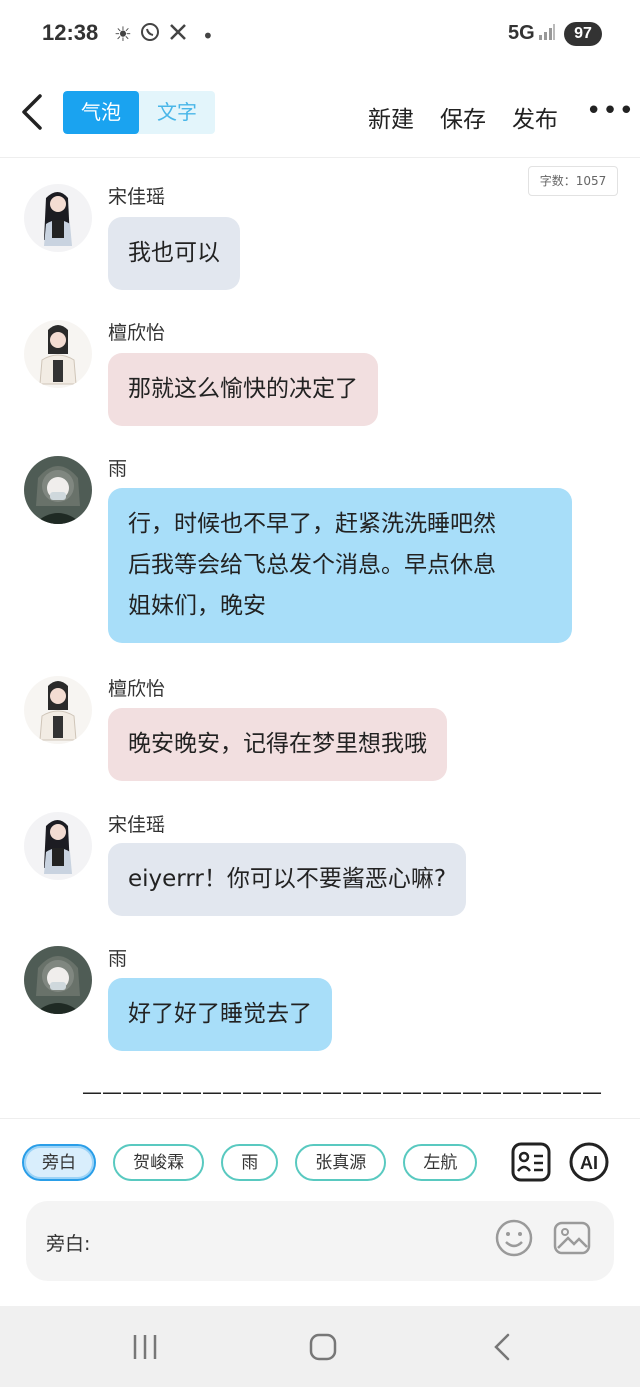 The height and width of the screenshot is (1387, 640). I want to click on svg-text: AI, so click(589, 1163).